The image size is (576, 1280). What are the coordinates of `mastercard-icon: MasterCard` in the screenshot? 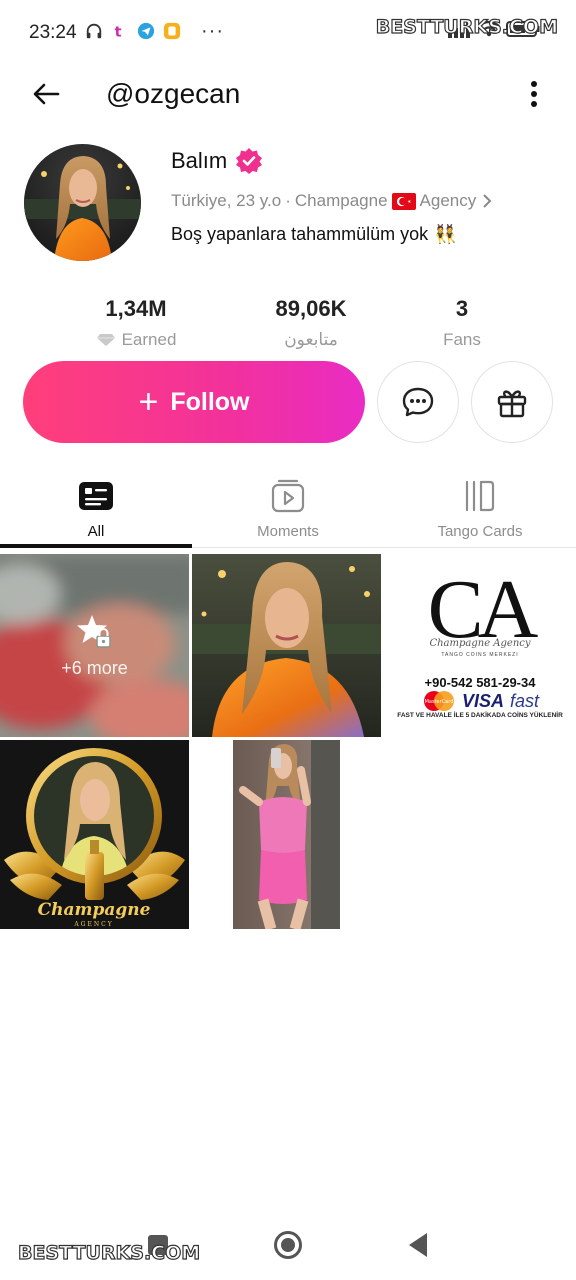 It's located at (439, 701).